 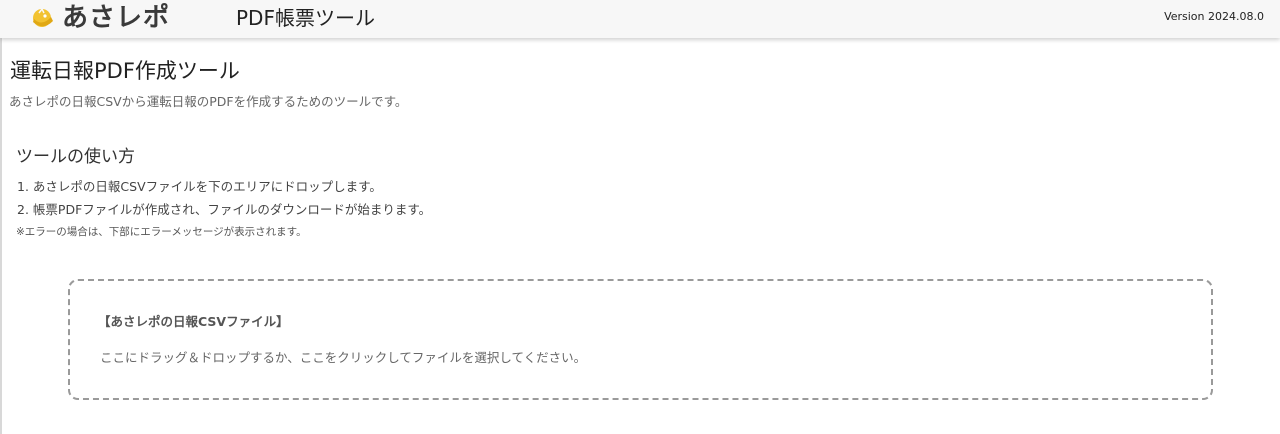 I want to click on app-name: PDF帳票ツール, so click(x=305, y=18).